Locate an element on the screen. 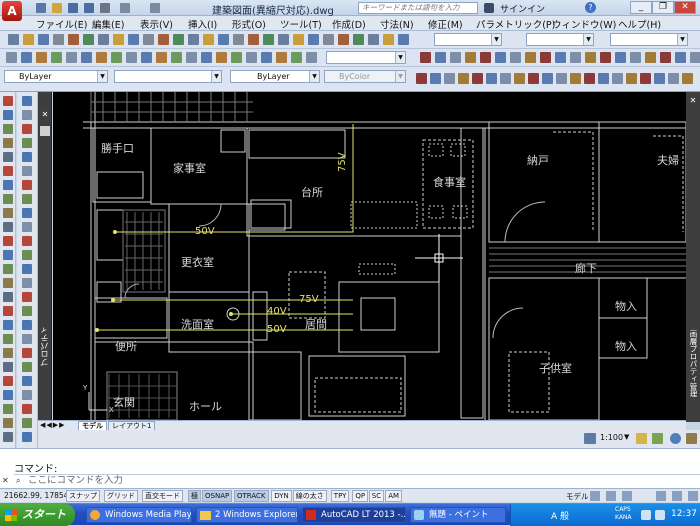  status-toggle-button: QP is located at coordinates (360, 496).